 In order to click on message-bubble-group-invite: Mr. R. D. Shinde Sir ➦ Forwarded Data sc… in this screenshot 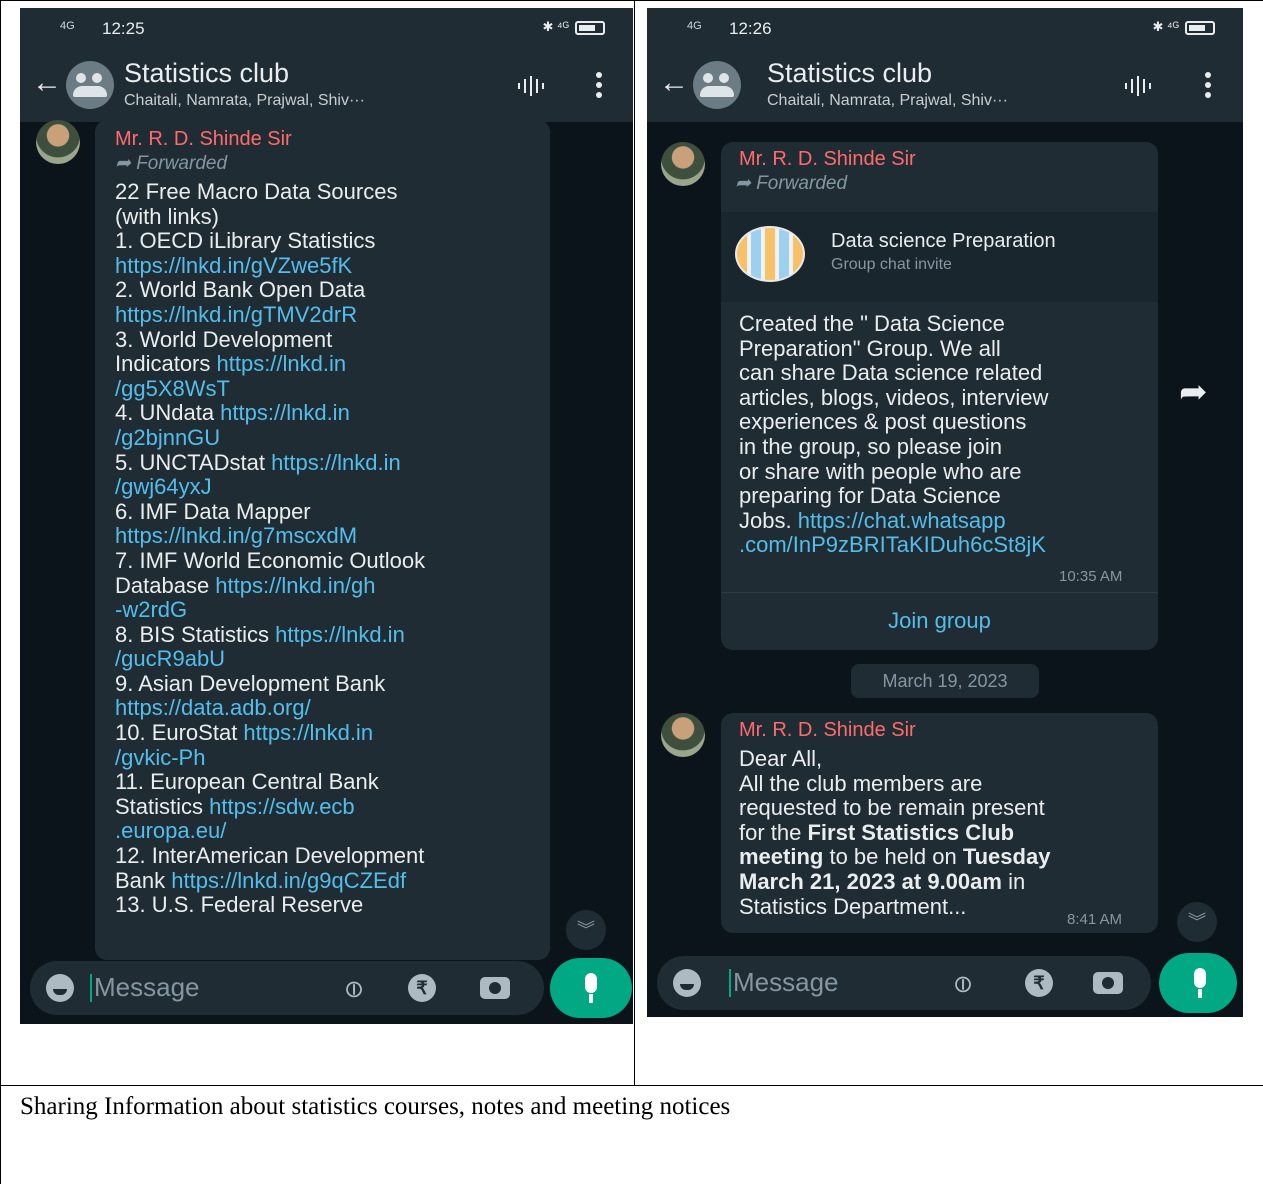, I will do `click(939, 396)`.